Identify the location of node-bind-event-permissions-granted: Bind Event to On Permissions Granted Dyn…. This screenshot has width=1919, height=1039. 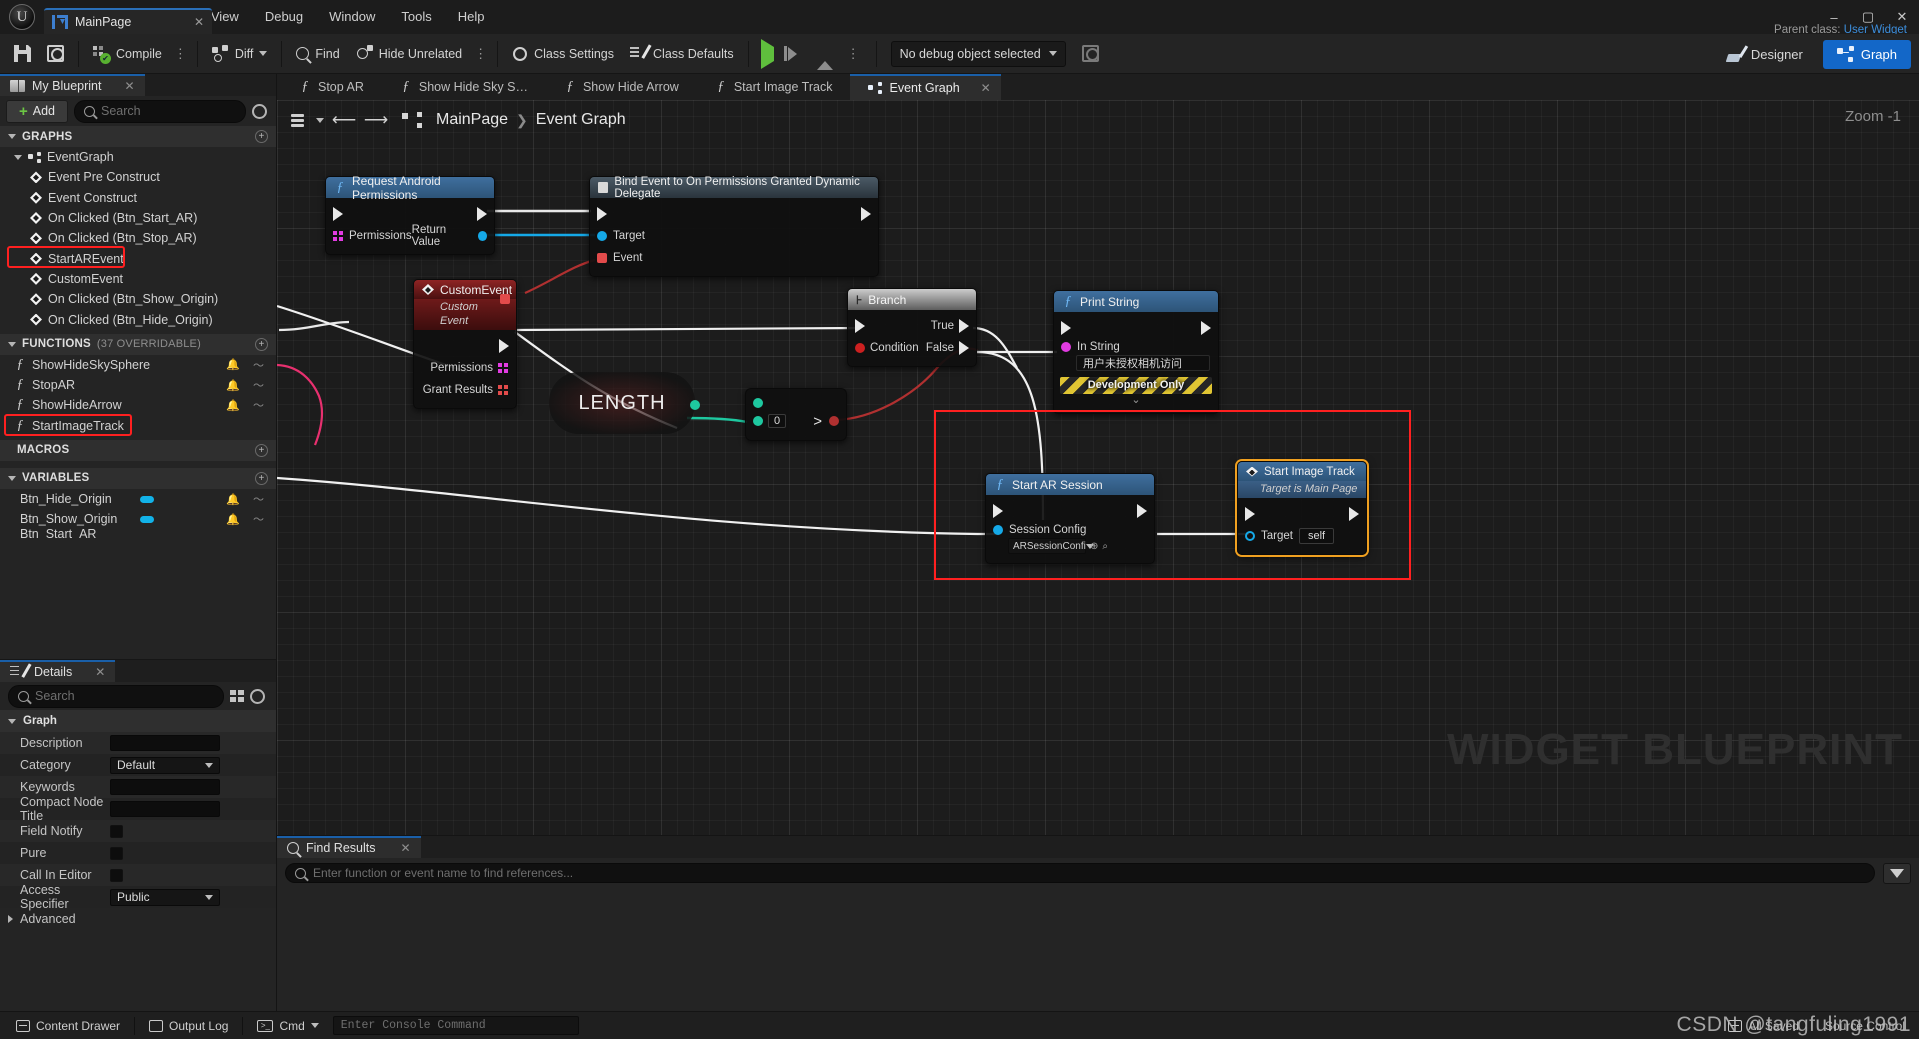
(734, 226).